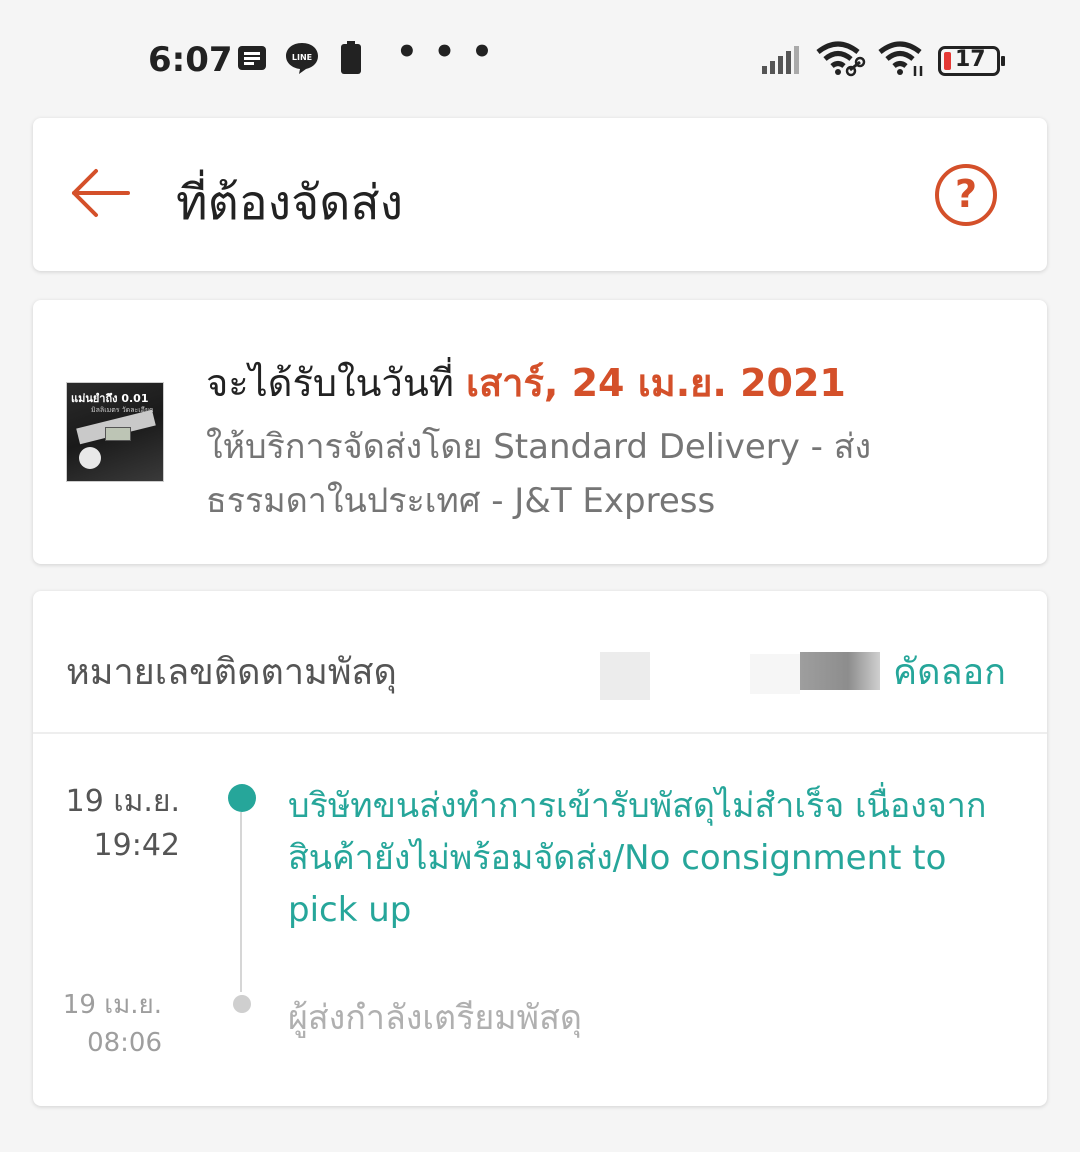 The width and height of the screenshot is (1080, 1152). What do you see at coordinates (947, 61) in the screenshot?
I see `battery-level-fill` at bounding box center [947, 61].